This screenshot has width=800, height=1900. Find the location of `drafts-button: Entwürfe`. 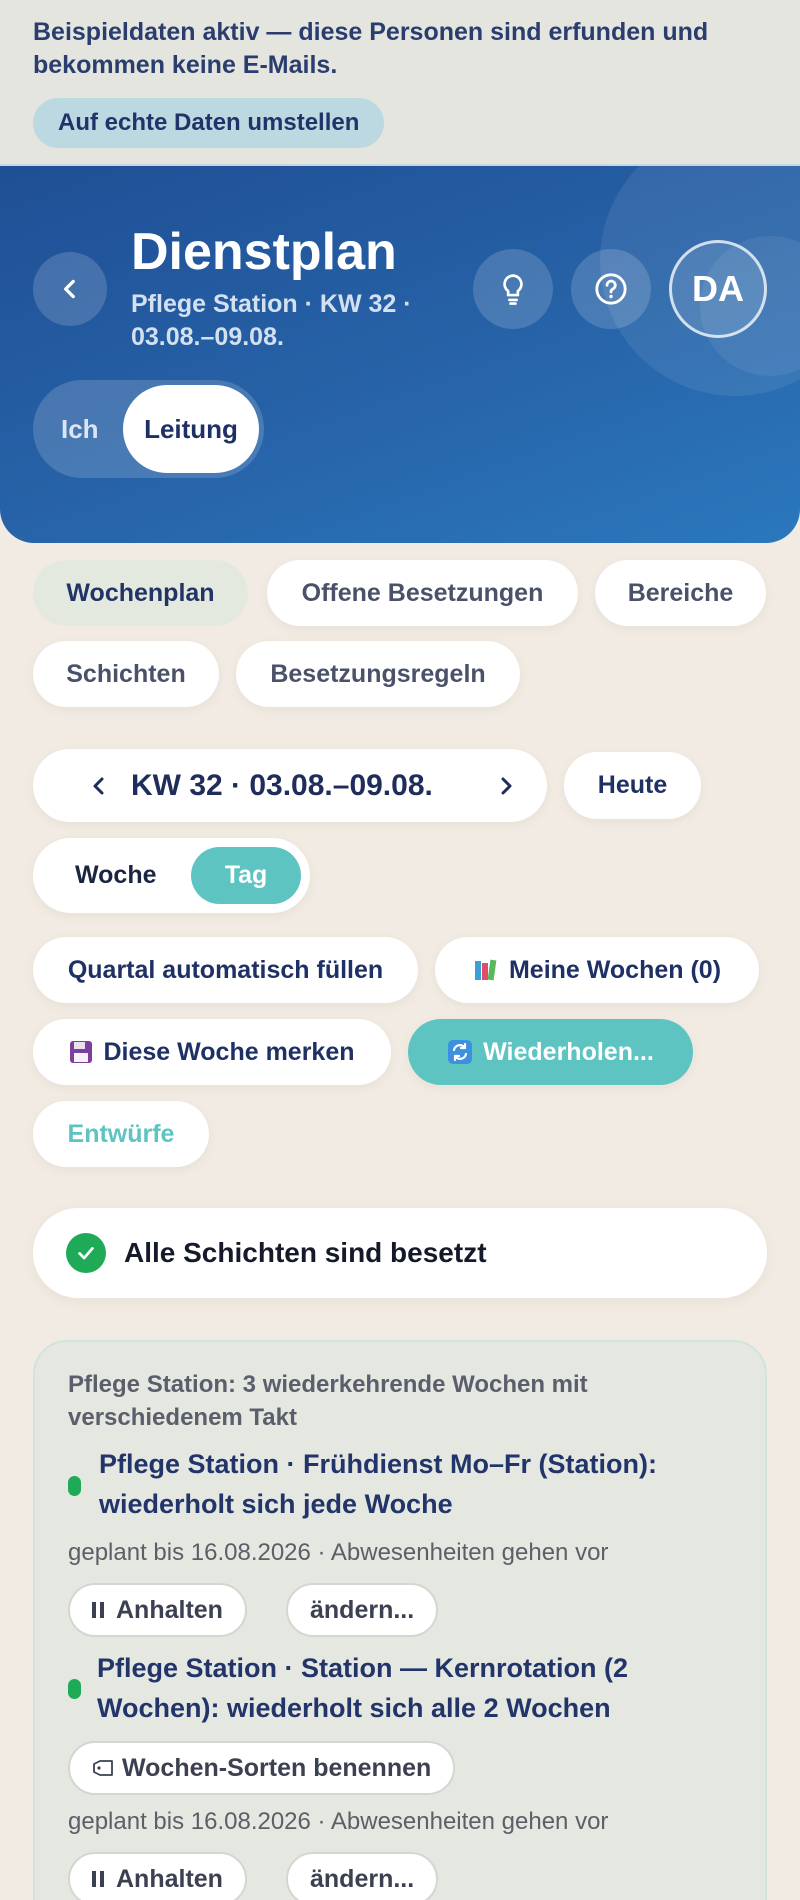

drafts-button: Entwürfe is located at coordinates (121, 1134).